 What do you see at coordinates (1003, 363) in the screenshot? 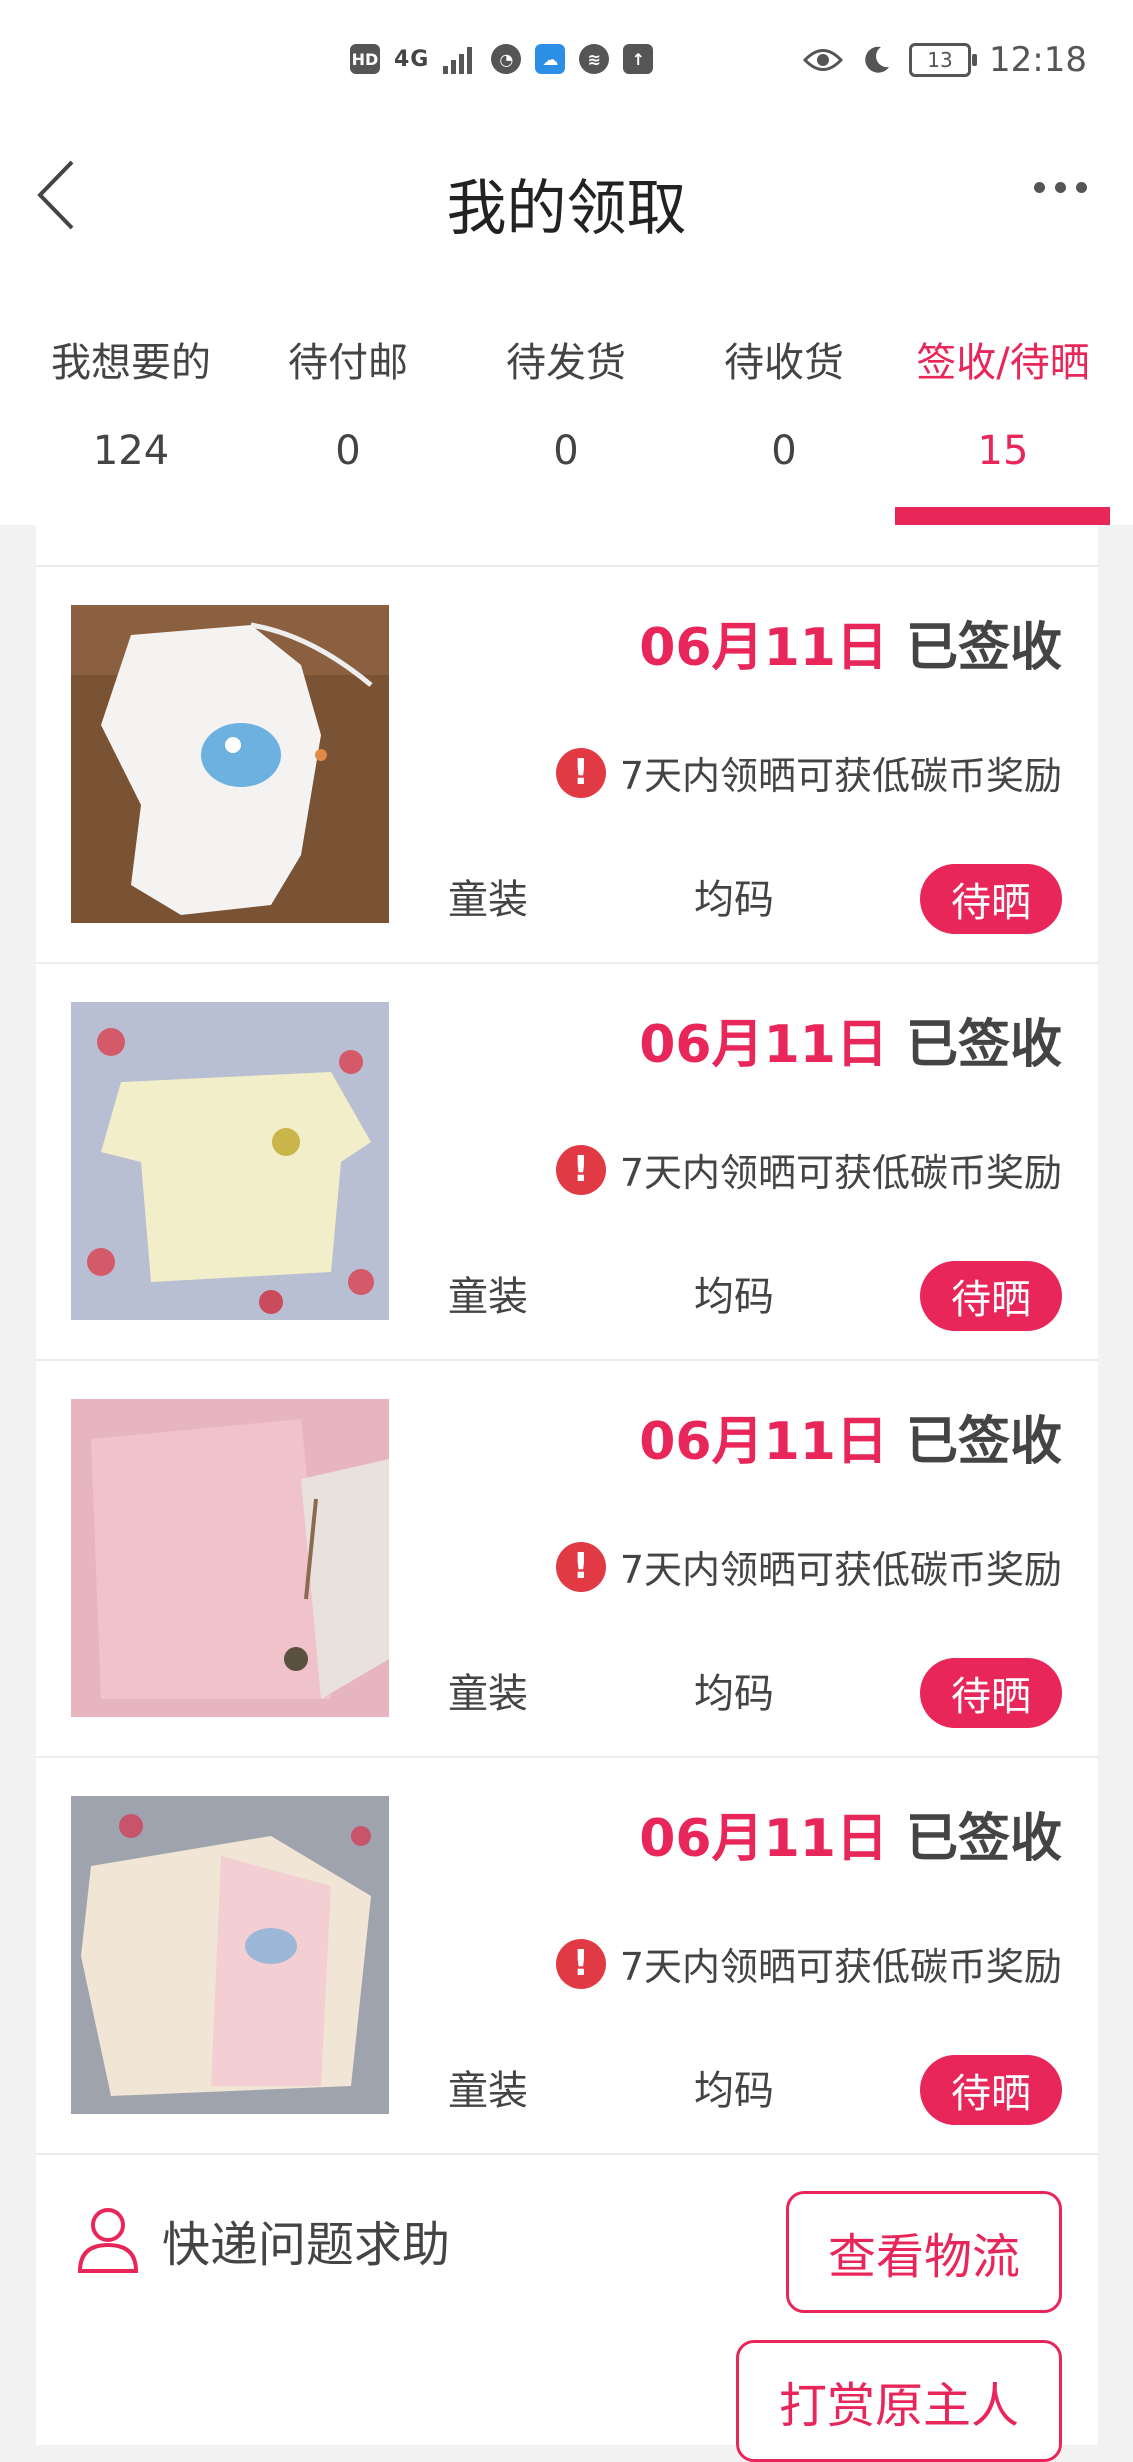
I see `tab-label: 签收/待晒` at bounding box center [1003, 363].